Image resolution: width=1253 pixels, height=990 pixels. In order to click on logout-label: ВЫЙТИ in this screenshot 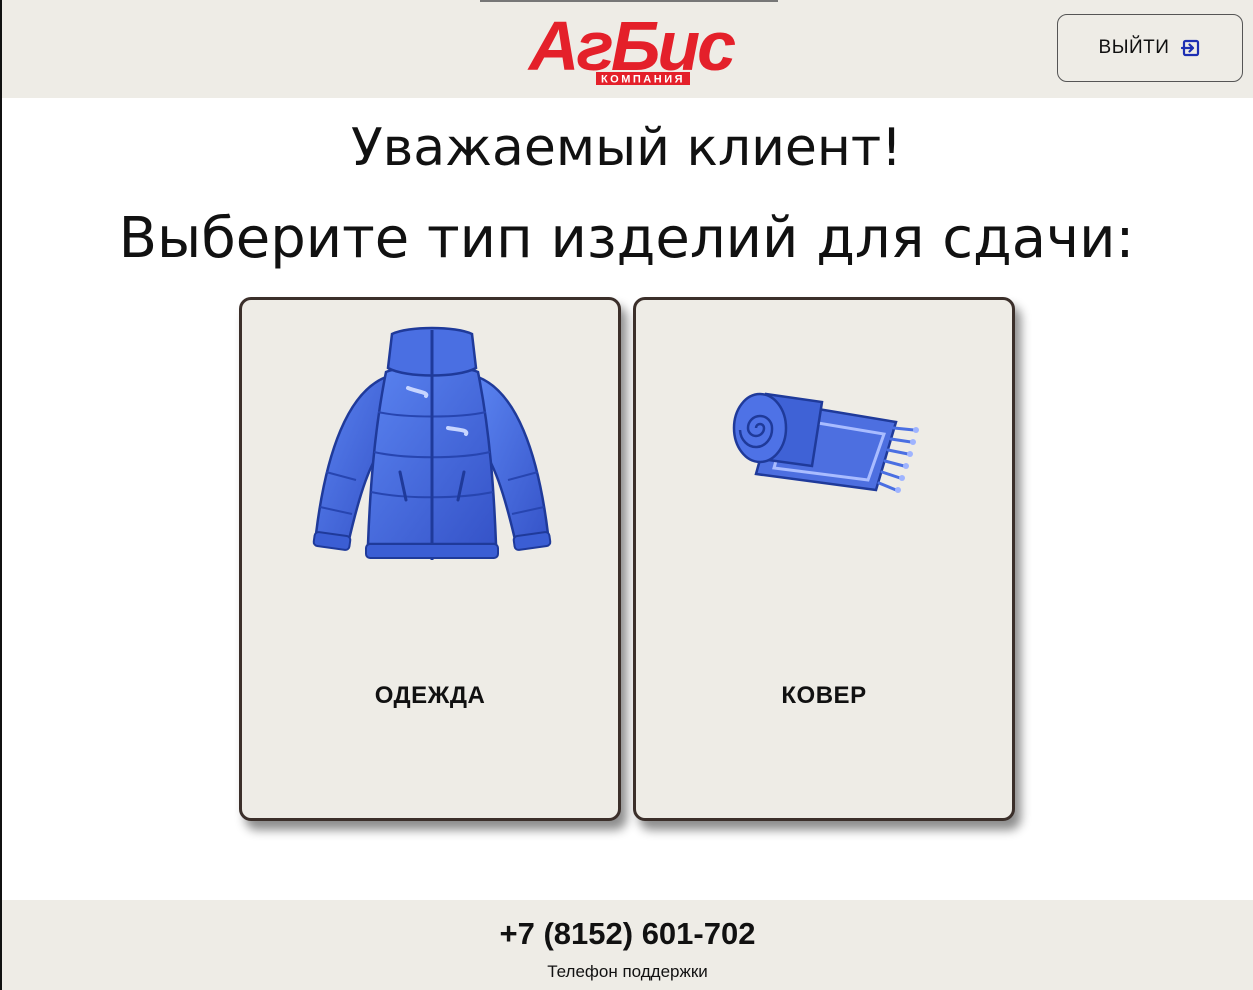, I will do `click(1134, 47)`.